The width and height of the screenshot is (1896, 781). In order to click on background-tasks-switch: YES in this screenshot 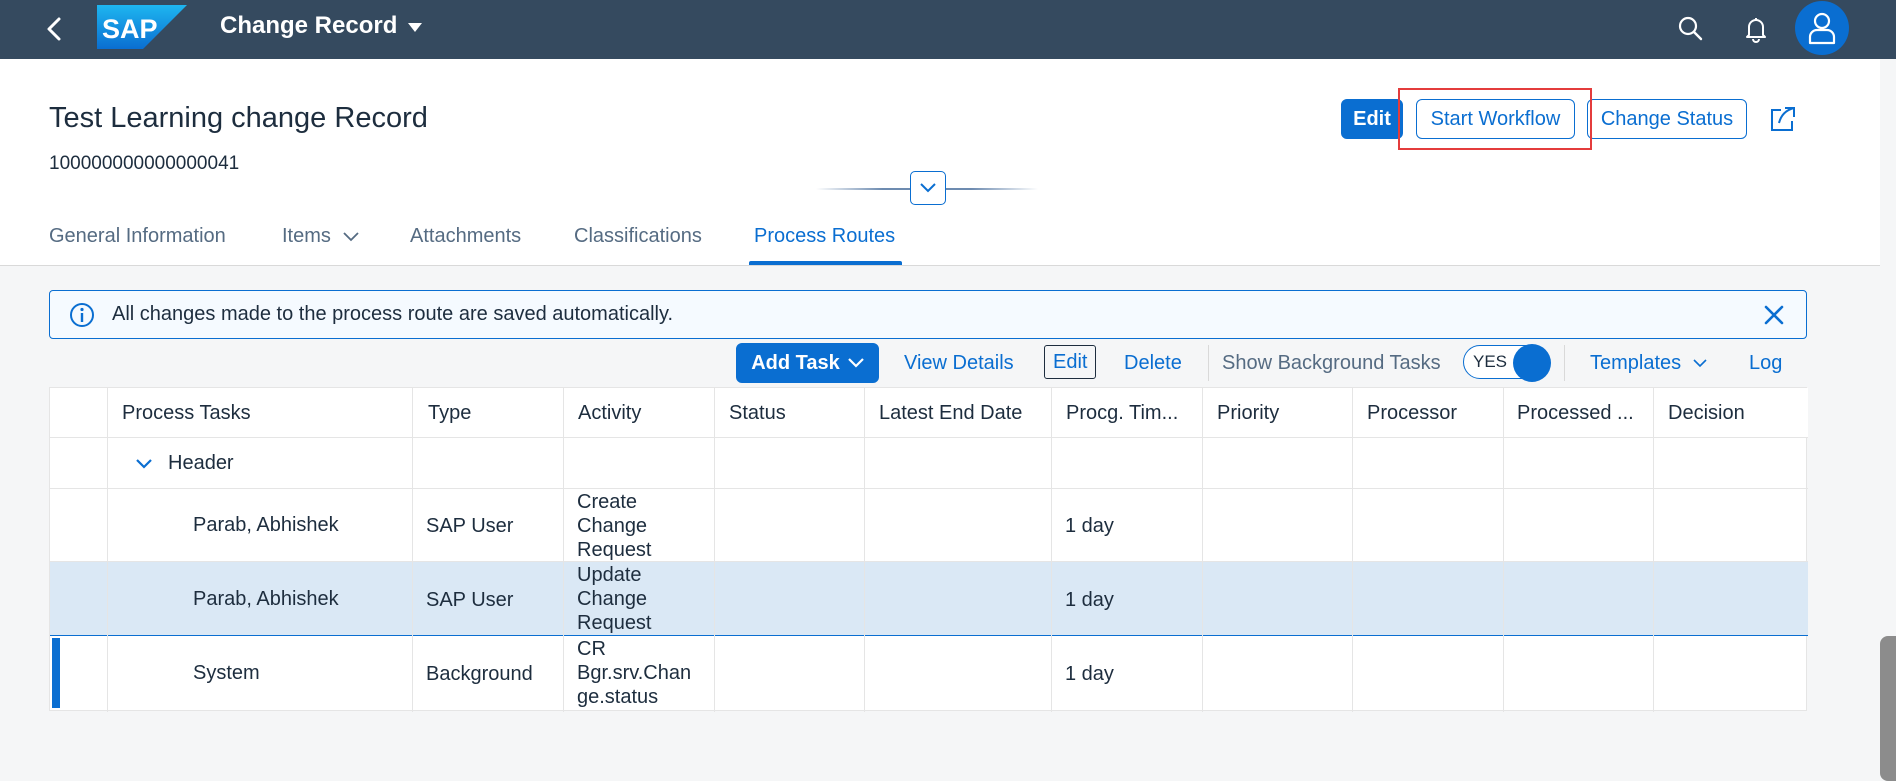, I will do `click(1507, 363)`.